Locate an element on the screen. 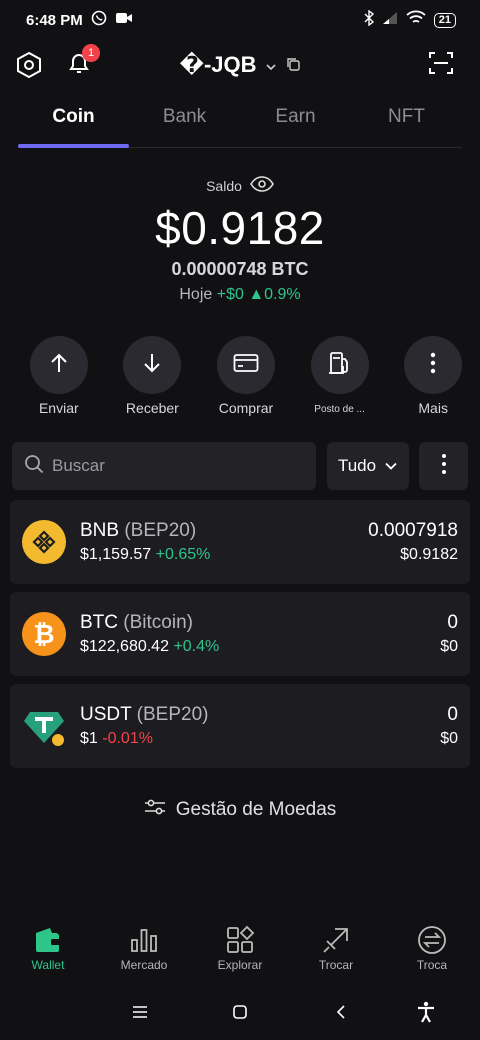 The image size is (480, 1040). nav-exchange: Troca is located at coordinates (432, 954).